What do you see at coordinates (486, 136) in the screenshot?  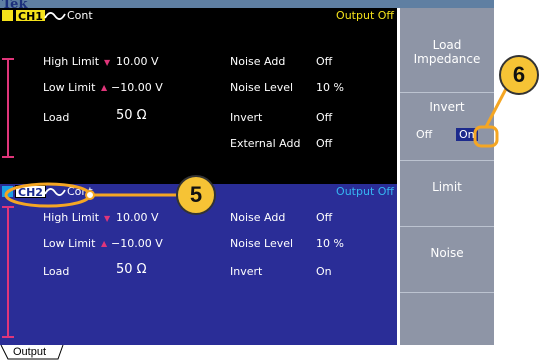 I see `invert-on-highlight` at bounding box center [486, 136].